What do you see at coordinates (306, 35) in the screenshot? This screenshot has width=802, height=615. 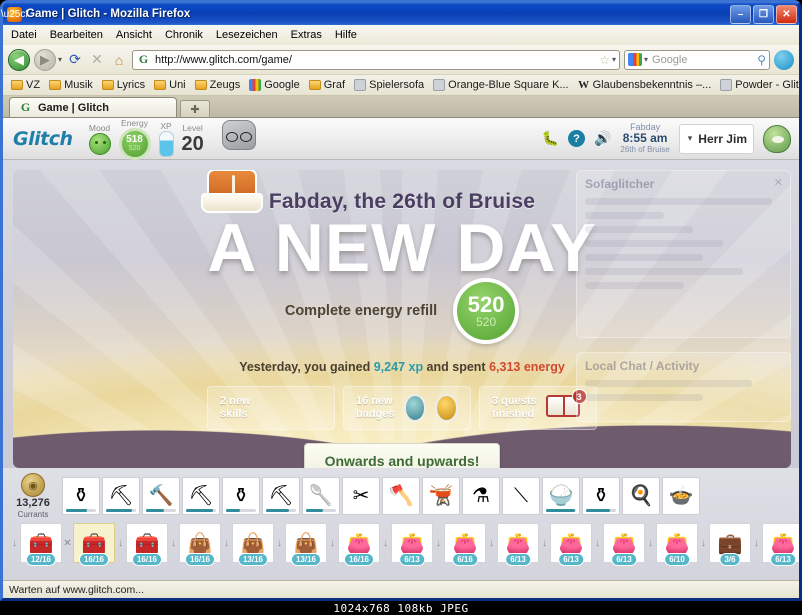 I see `menu-item-extras: Extras` at bounding box center [306, 35].